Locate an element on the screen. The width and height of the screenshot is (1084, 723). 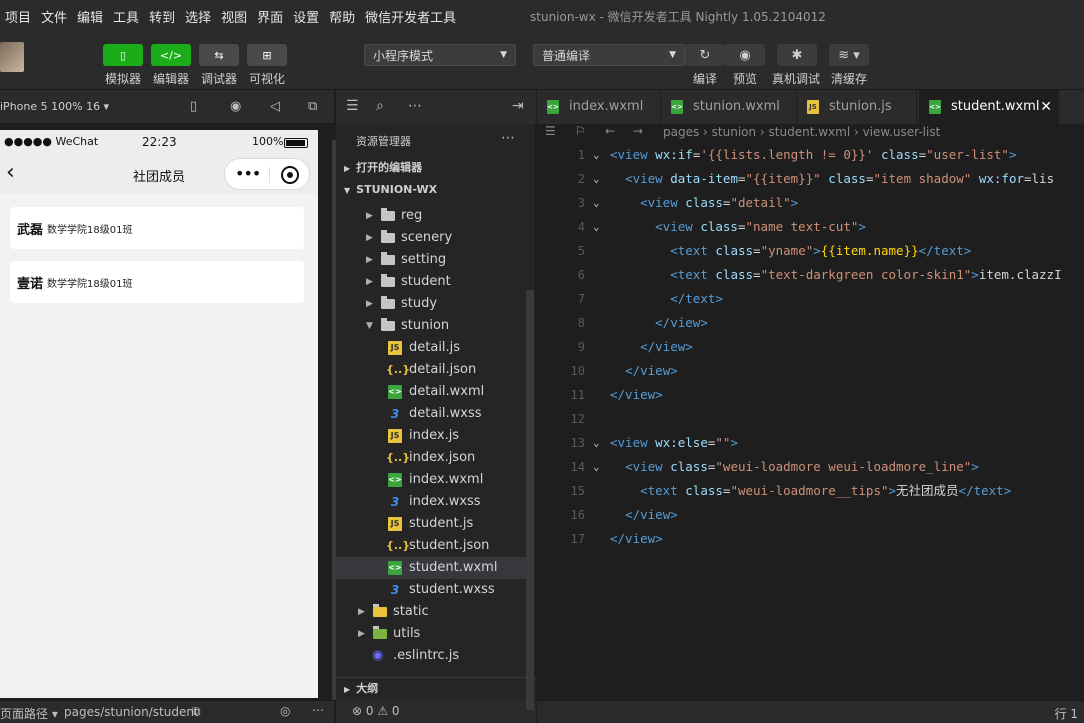
forward-icon: → is located at coordinates (638, 131).